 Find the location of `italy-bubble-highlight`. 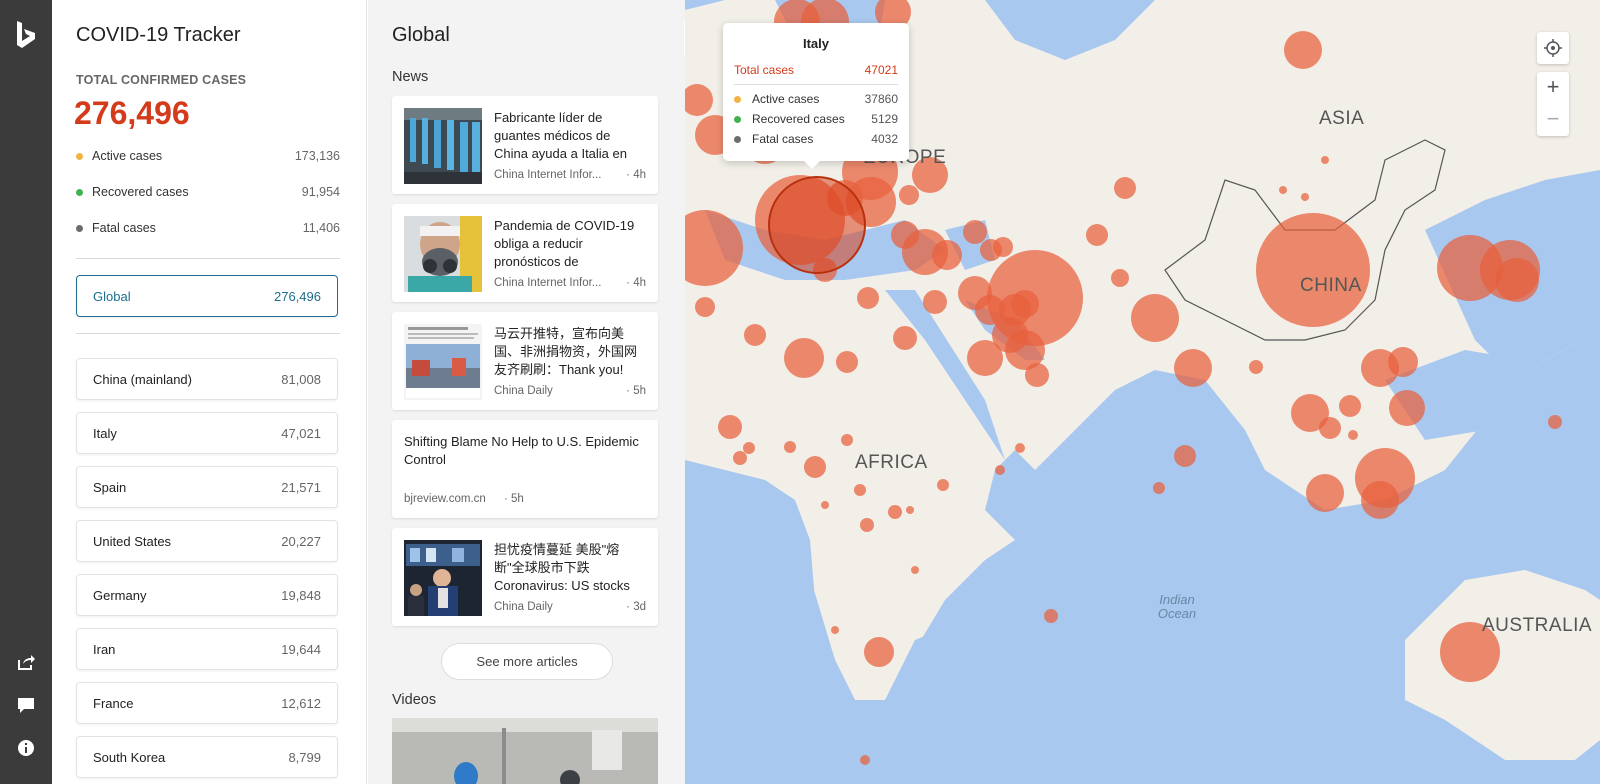

italy-bubble-highlight is located at coordinates (817, 225).